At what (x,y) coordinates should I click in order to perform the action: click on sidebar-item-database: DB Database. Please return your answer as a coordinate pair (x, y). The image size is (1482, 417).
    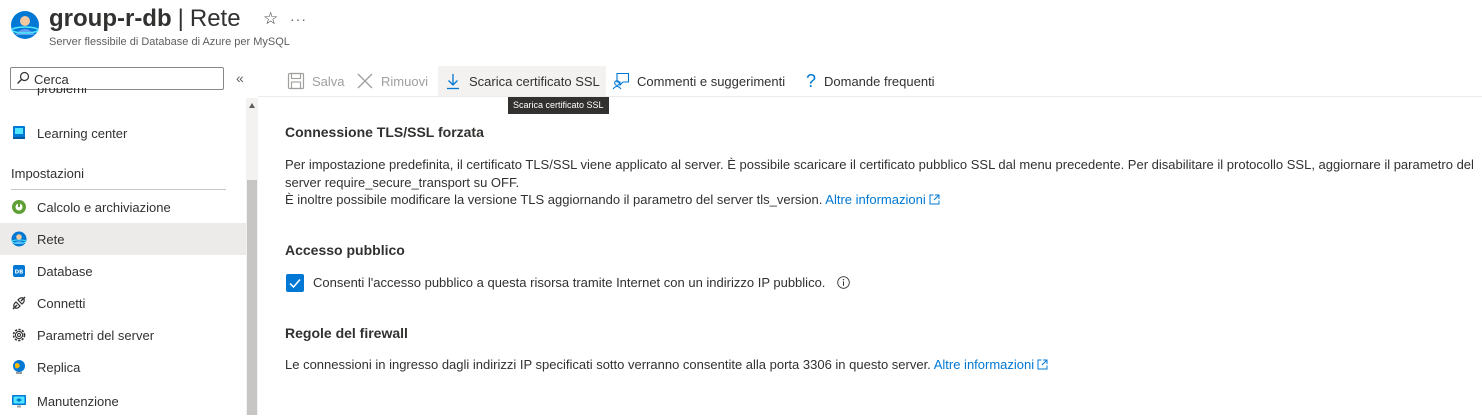
    Looking at the image, I should click on (123, 271).